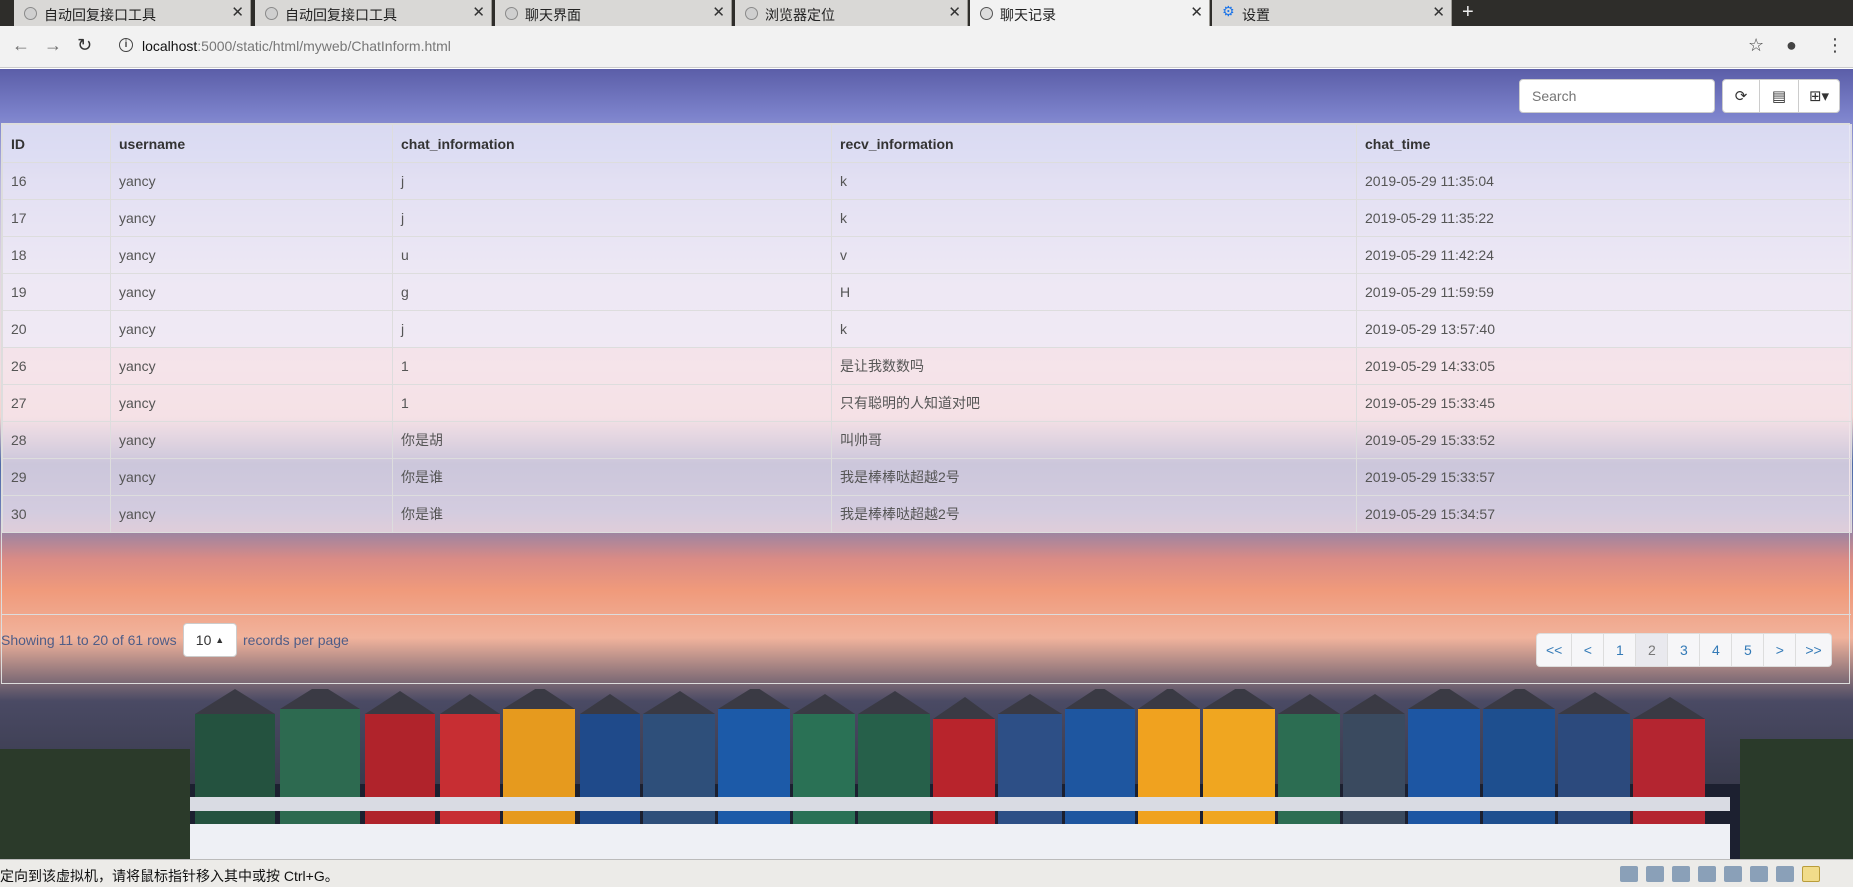  I want to click on cell-chat-time: 2019-05-29 11:35:22, so click(1604, 218).